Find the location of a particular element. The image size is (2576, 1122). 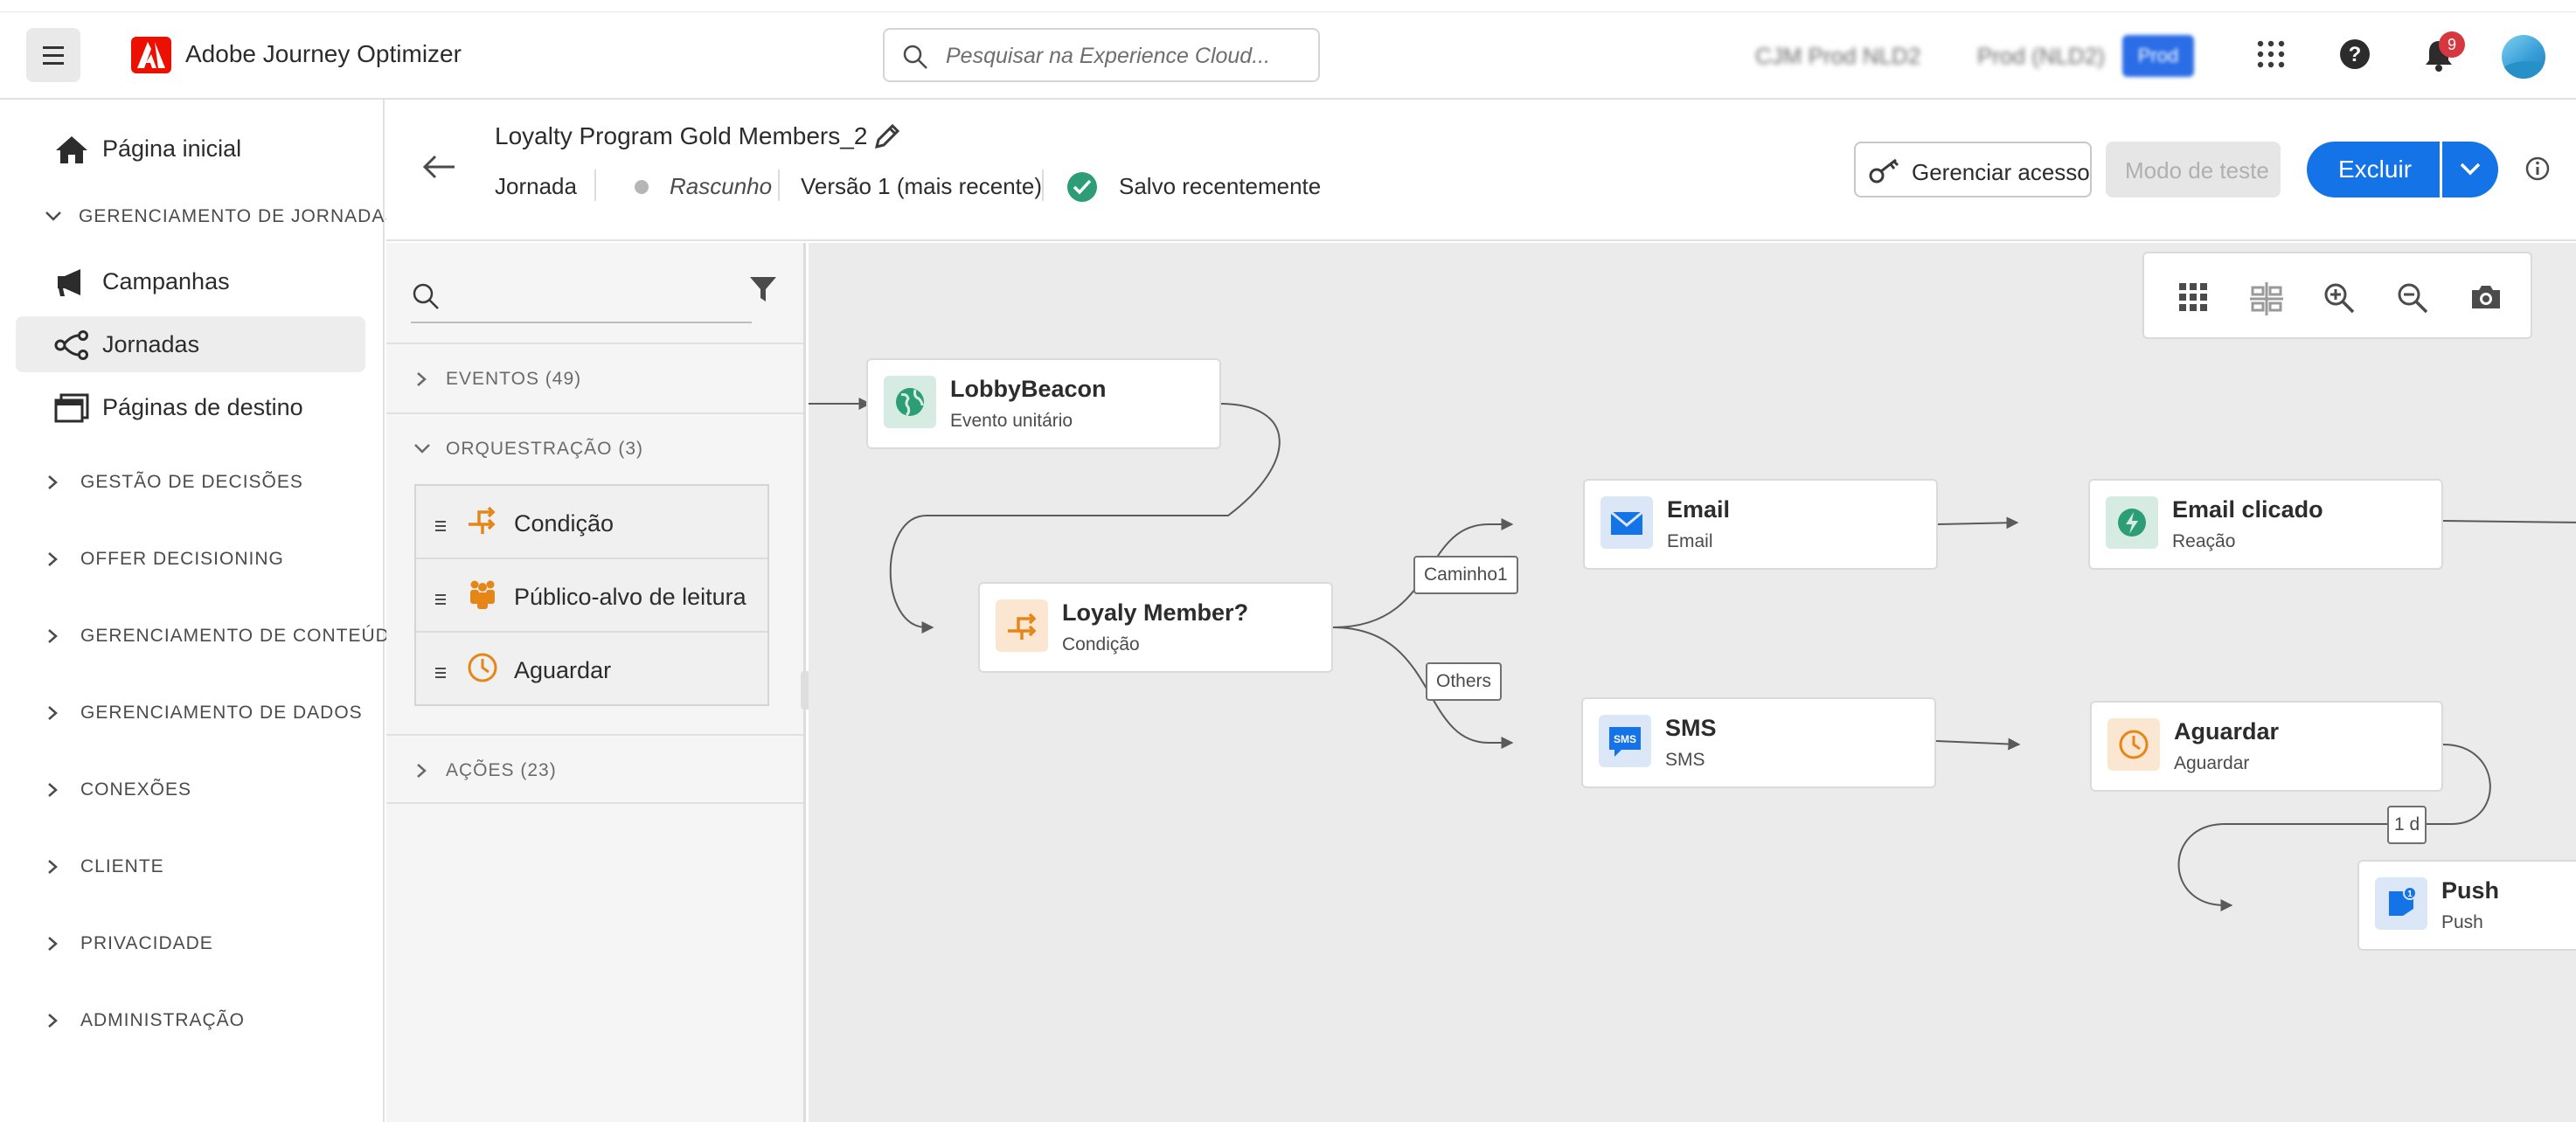

node-lobby-beacon: LobbyBeacon Evento unitário is located at coordinates (1043, 403).